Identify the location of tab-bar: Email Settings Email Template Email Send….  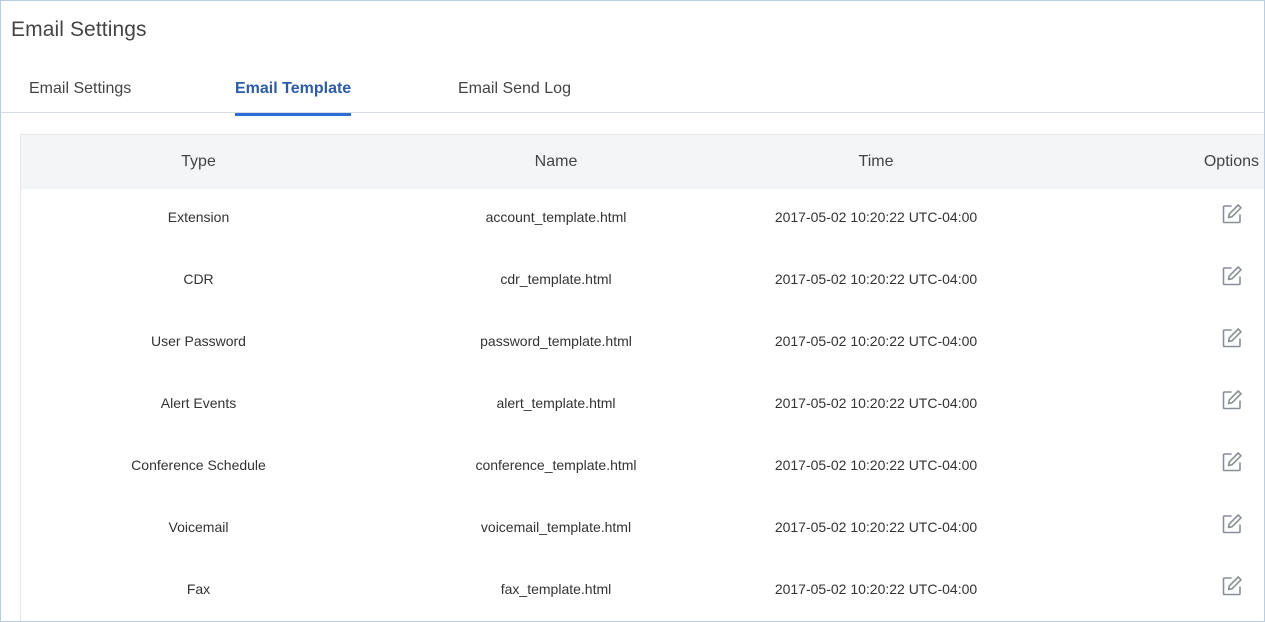
(632, 96).